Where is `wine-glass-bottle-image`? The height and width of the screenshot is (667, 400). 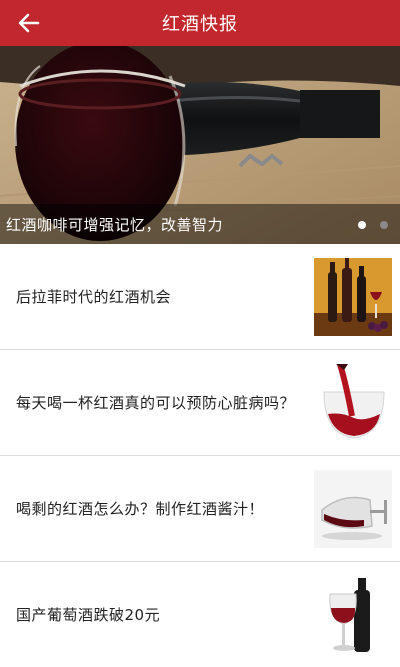
wine-glass-bottle-image is located at coordinates (353, 615).